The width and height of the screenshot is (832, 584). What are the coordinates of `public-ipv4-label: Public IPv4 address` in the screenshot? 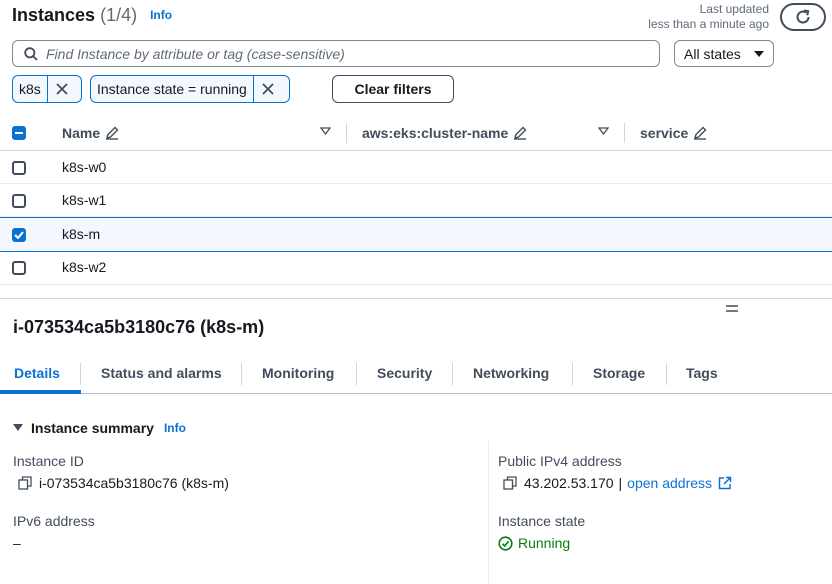 It's located at (560, 461).